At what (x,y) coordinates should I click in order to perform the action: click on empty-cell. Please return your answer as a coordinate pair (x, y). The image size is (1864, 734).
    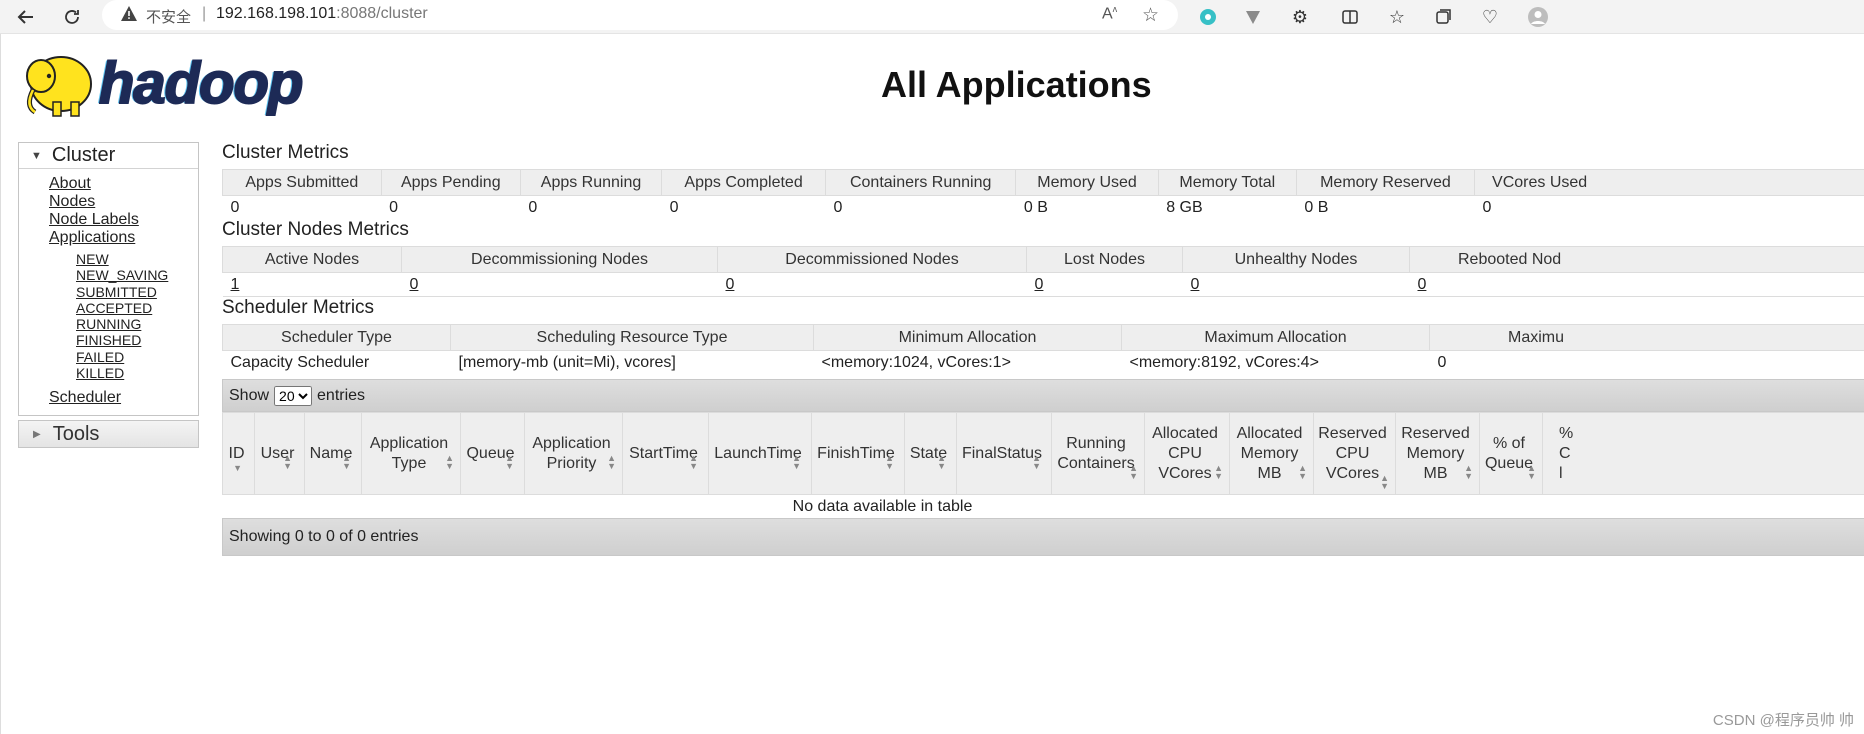
    Looking at the image, I should click on (1703, 506).